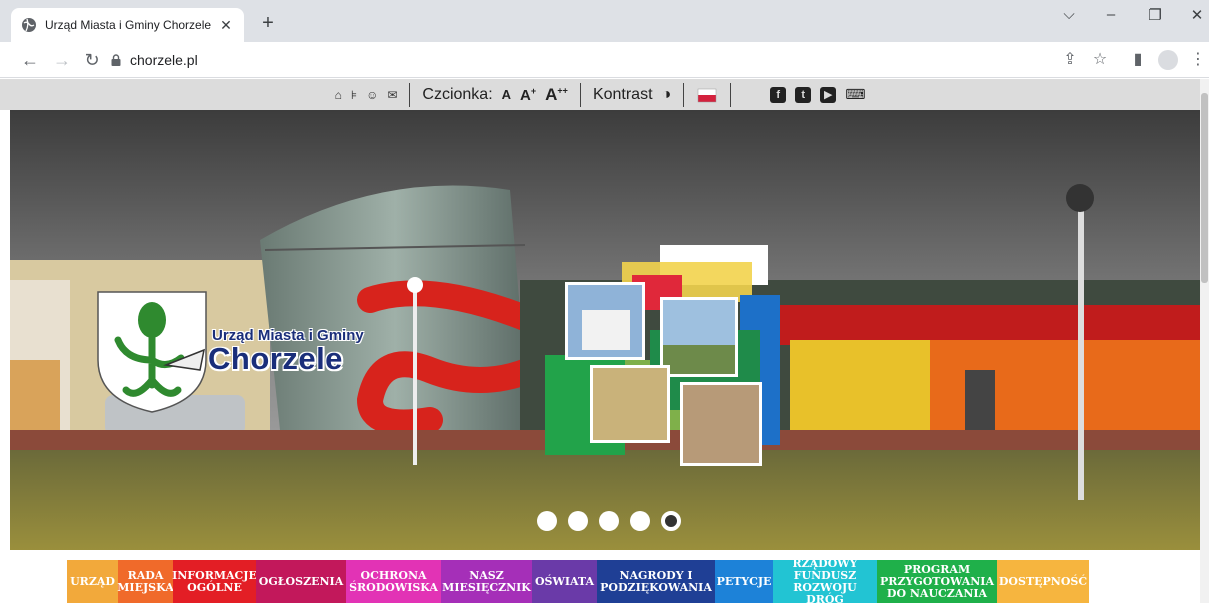 This screenshot has width=1209, height=603. I want to click on menu-item-nasz-miesiecznik: NASZ MIESIĘCZNIK, so click(486, 581).